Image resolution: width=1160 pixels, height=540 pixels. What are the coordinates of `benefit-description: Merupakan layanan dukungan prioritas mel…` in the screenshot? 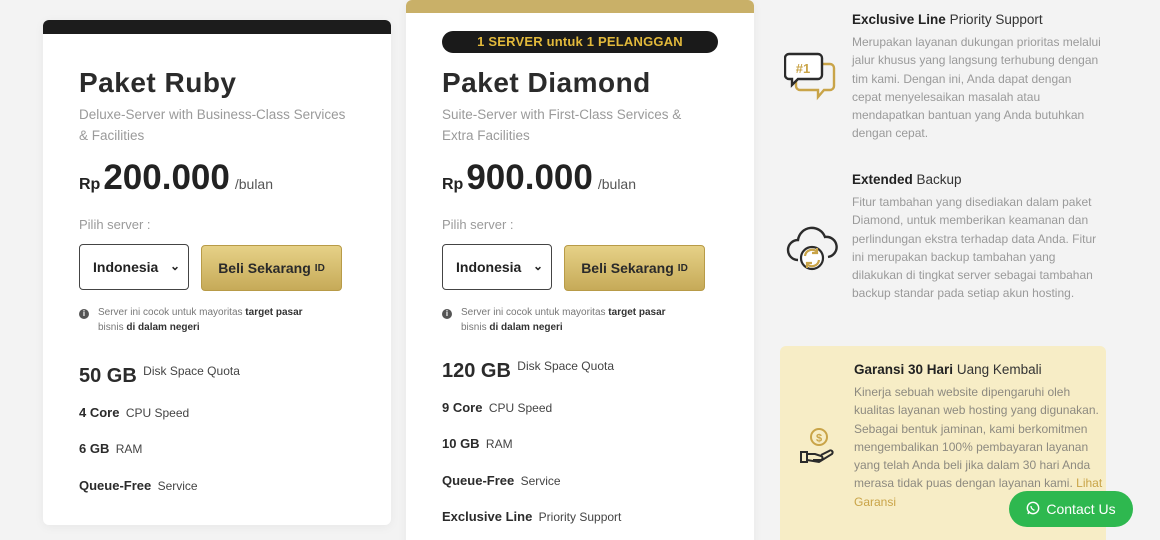 It's located at (976, 88).